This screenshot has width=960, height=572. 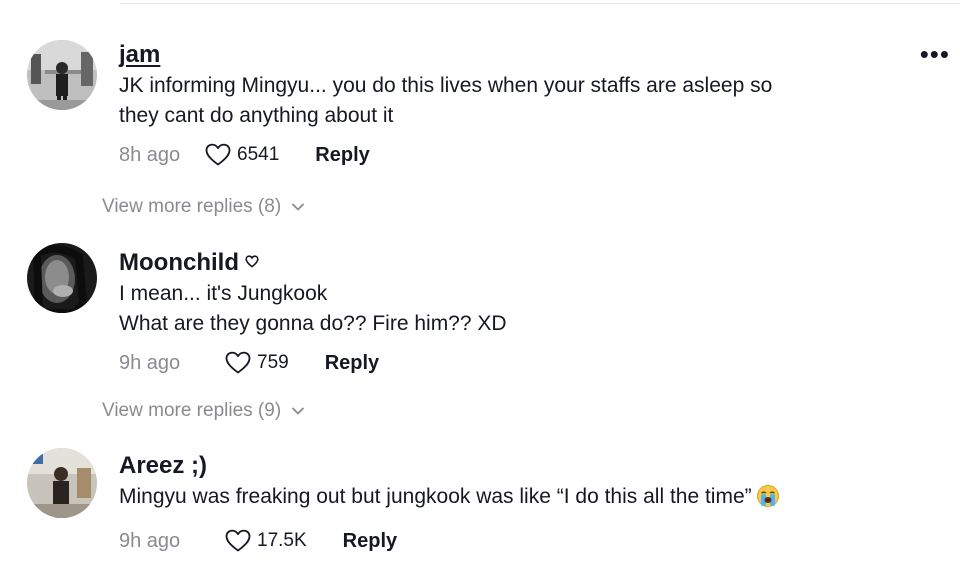 What do you see at coordinates (192, 410) in the screenshot?
I see `view-more-replies-label: View more replies (9)` at bounding box center [192, 410].